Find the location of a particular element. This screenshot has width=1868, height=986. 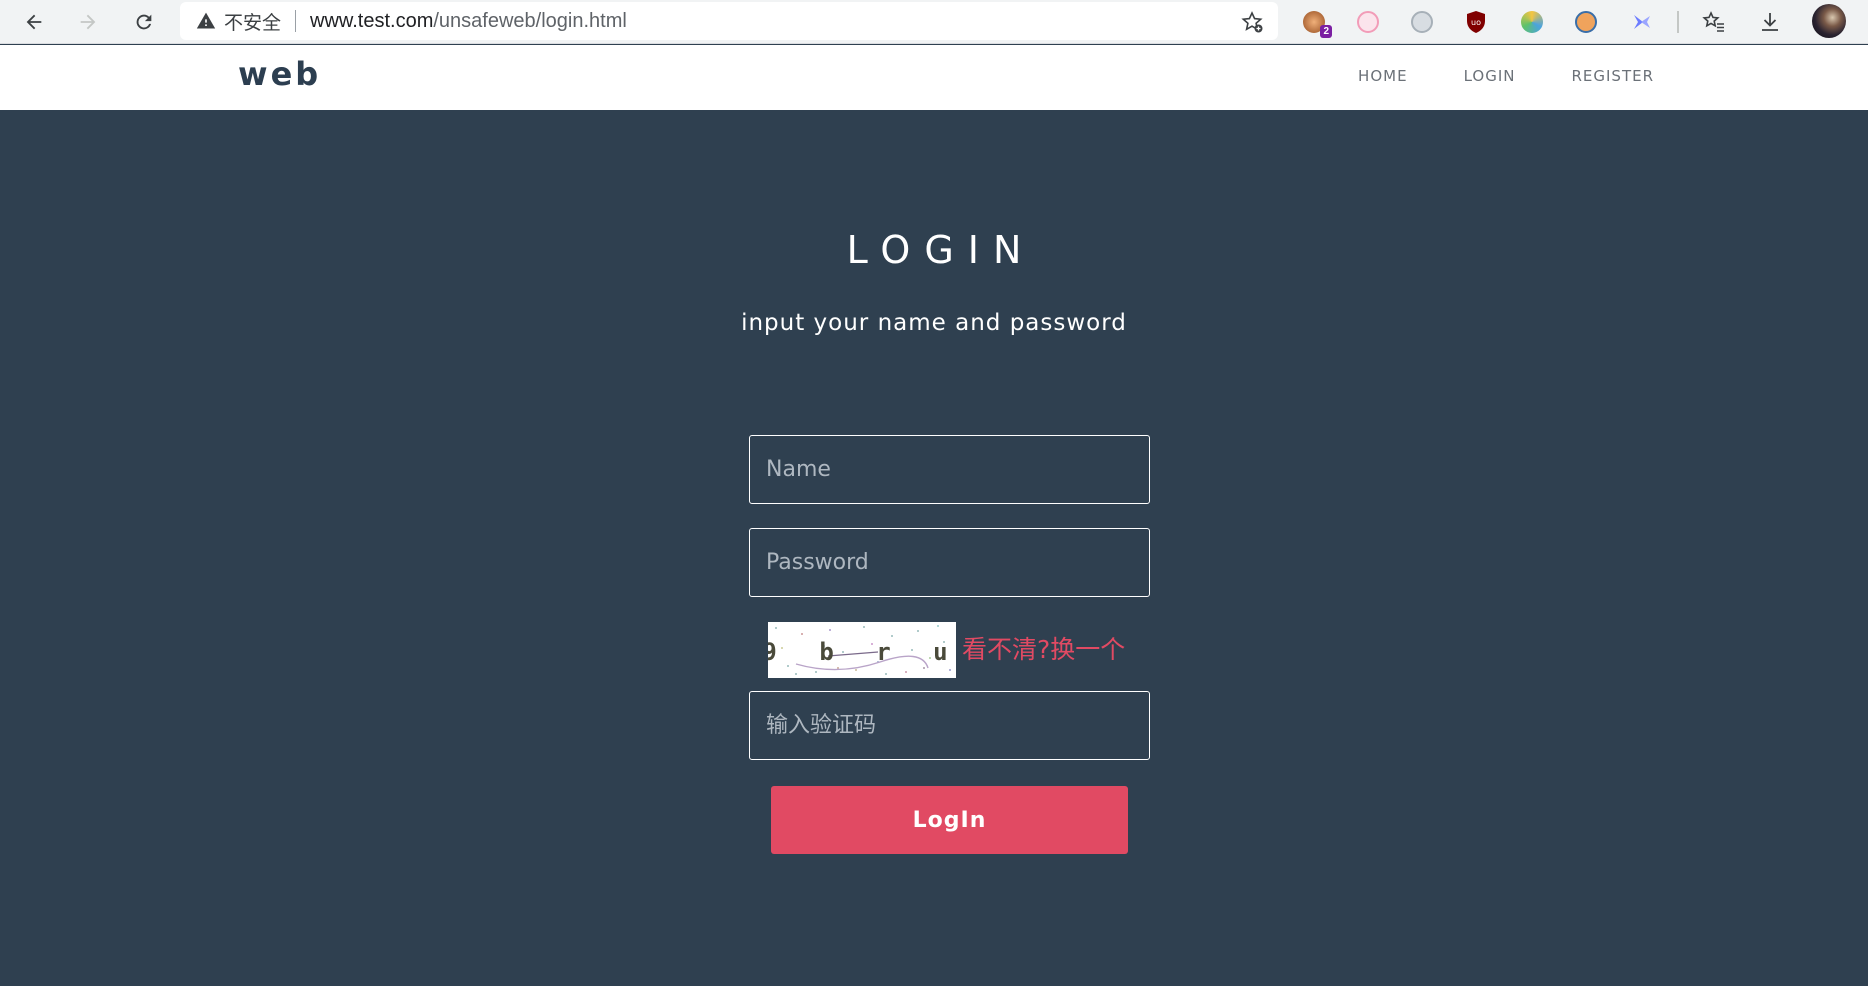

reload-icon is located at coordinates (144, 22).